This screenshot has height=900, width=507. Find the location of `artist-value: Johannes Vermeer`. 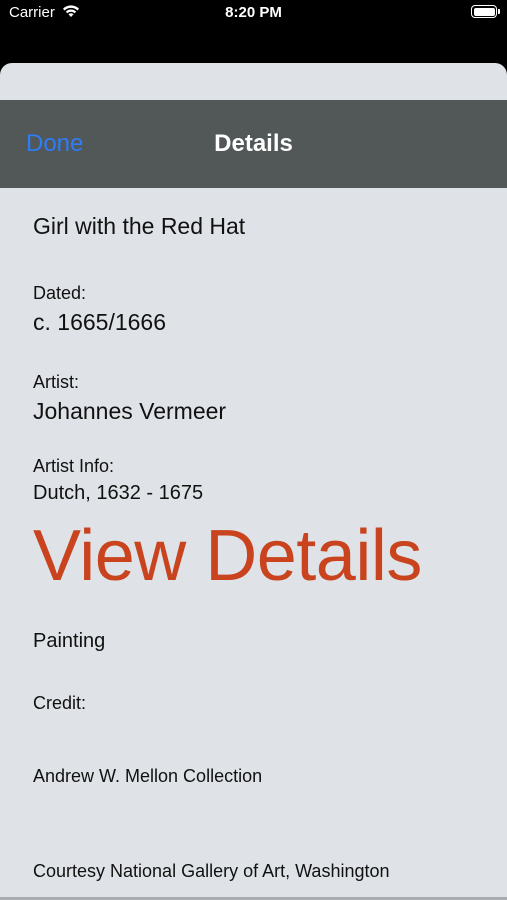

artist-value: Johannes Vermeer is located at coordinates (130, 411).